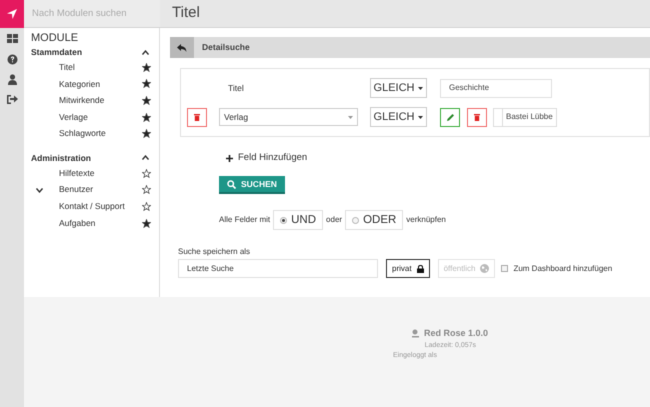  What do you see at coordinates (91, 133) in the screenshot?
I see `sidebar-item: Schlagworte` at bounding box center [91, 133].